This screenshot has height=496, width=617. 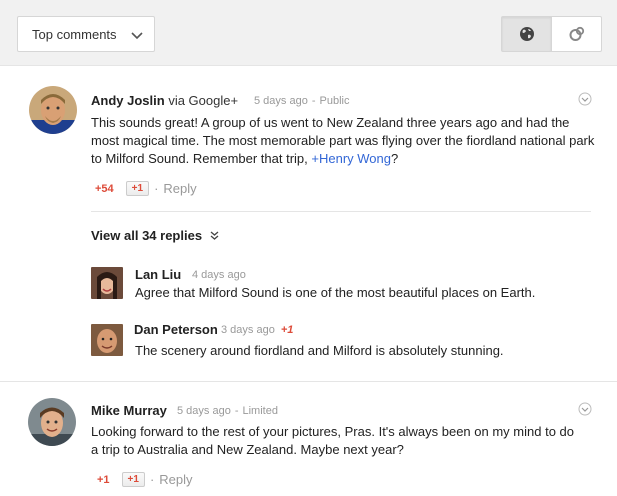 I want to click on comment-actions: +1 +1 · Reply, so click(x=145, y=479).